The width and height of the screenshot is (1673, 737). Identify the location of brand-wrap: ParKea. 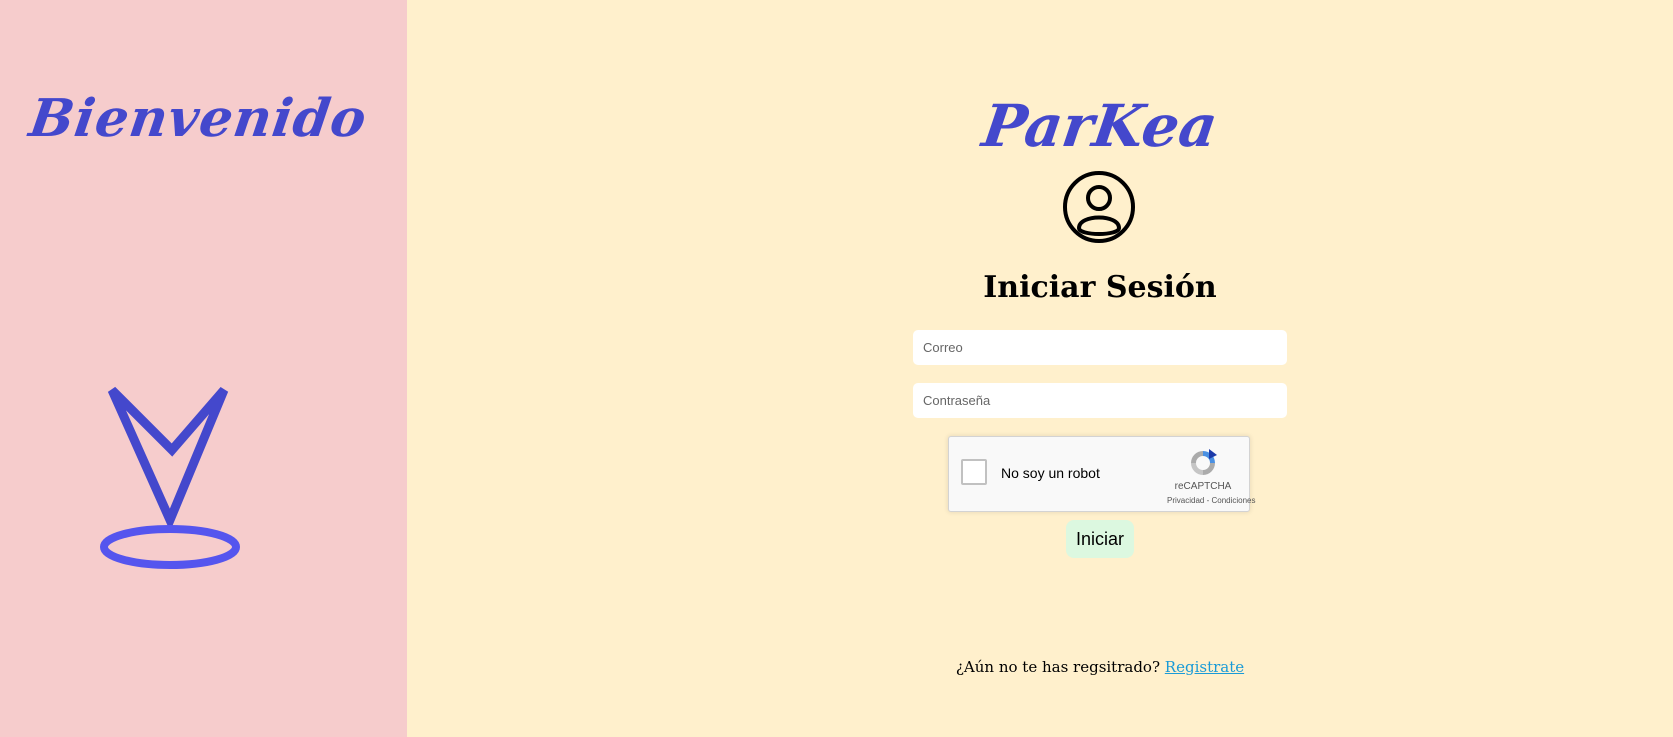
(1100, 132).